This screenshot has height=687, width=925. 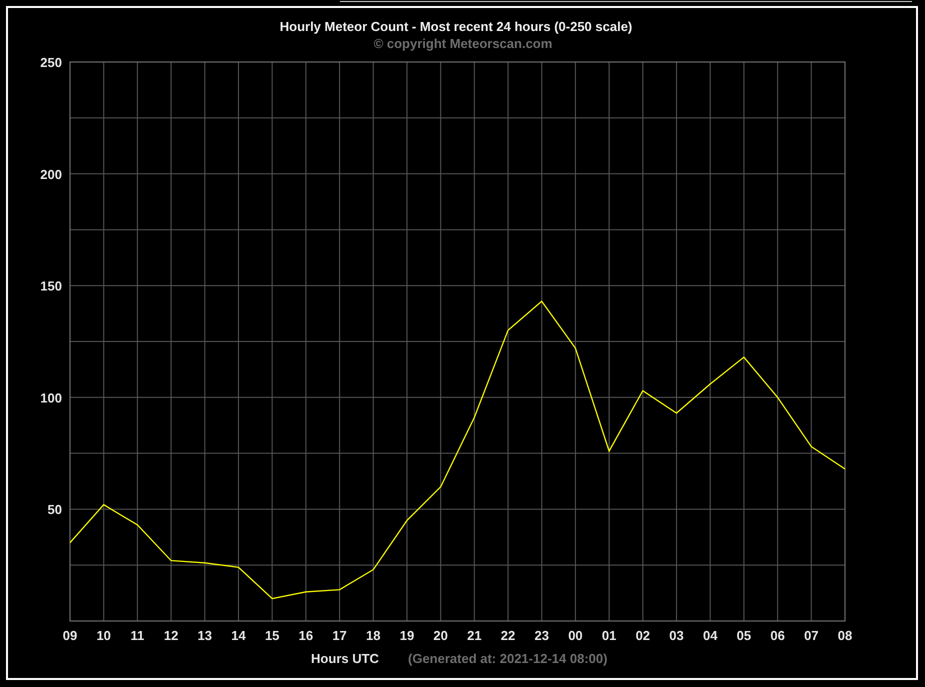 I want to click on axis-label: 19, so click(x=407, y=635).